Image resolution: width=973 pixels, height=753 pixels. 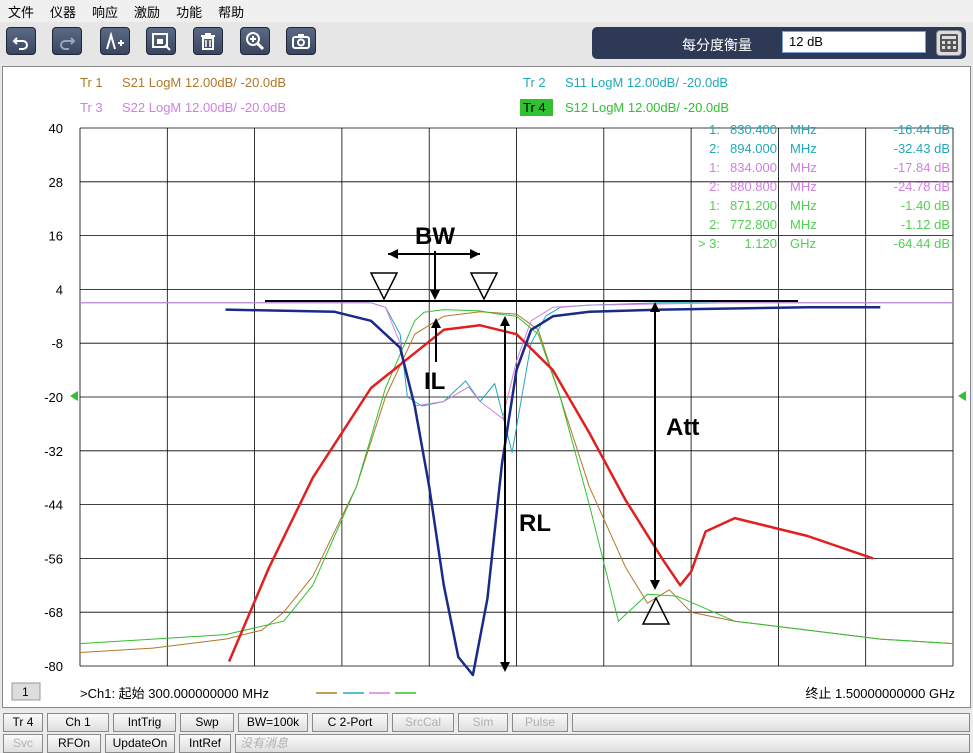 I want to click on undo-icon, so click(x=20, y=43).